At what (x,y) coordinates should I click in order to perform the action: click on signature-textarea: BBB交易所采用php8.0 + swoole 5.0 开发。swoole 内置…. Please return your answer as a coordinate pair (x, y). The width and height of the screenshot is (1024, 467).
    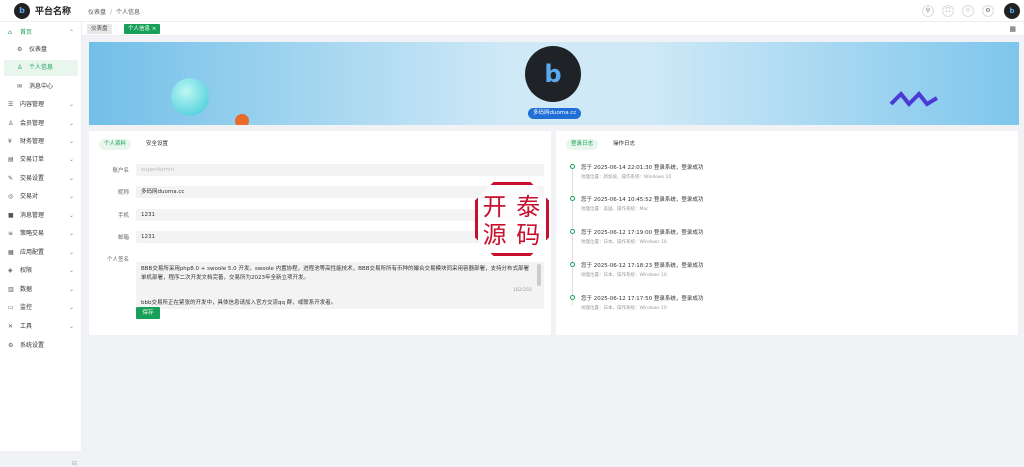
    Looking at the image, I should click on (340, 279).